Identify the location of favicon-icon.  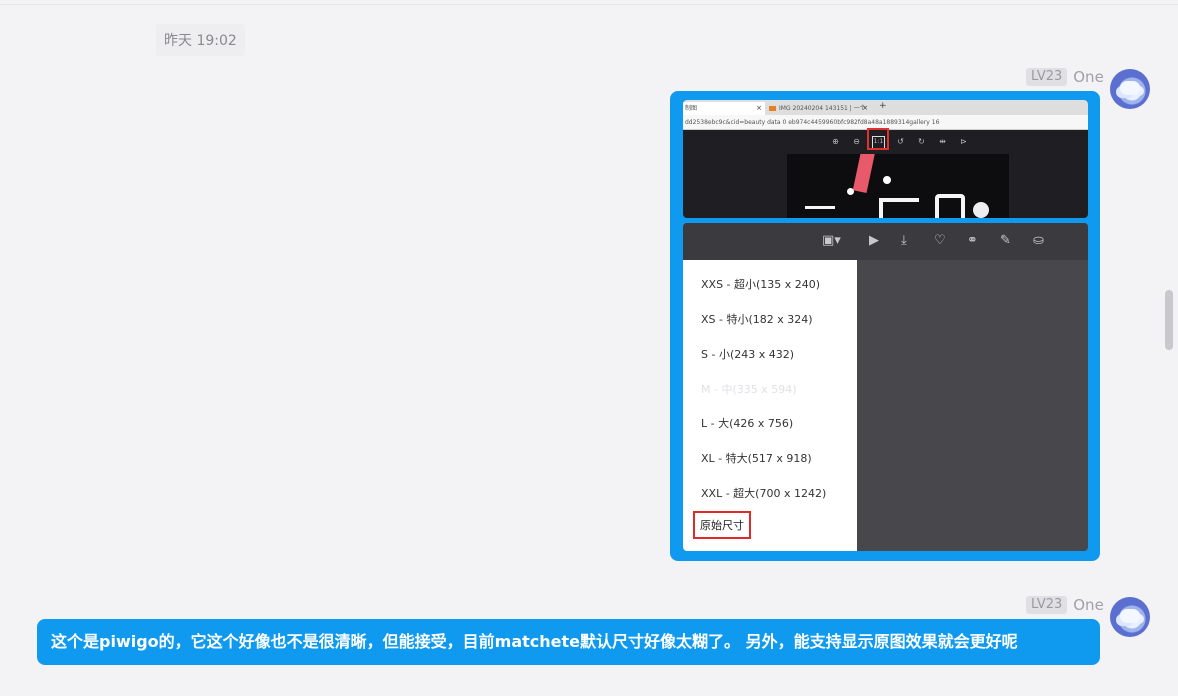
(772, 108).